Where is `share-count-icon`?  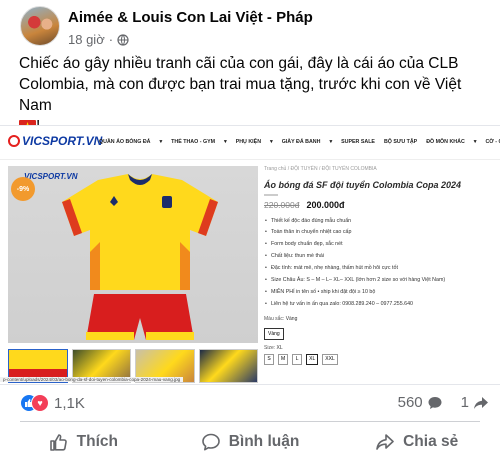
share-count-icon is located at coordinates (481, 402).